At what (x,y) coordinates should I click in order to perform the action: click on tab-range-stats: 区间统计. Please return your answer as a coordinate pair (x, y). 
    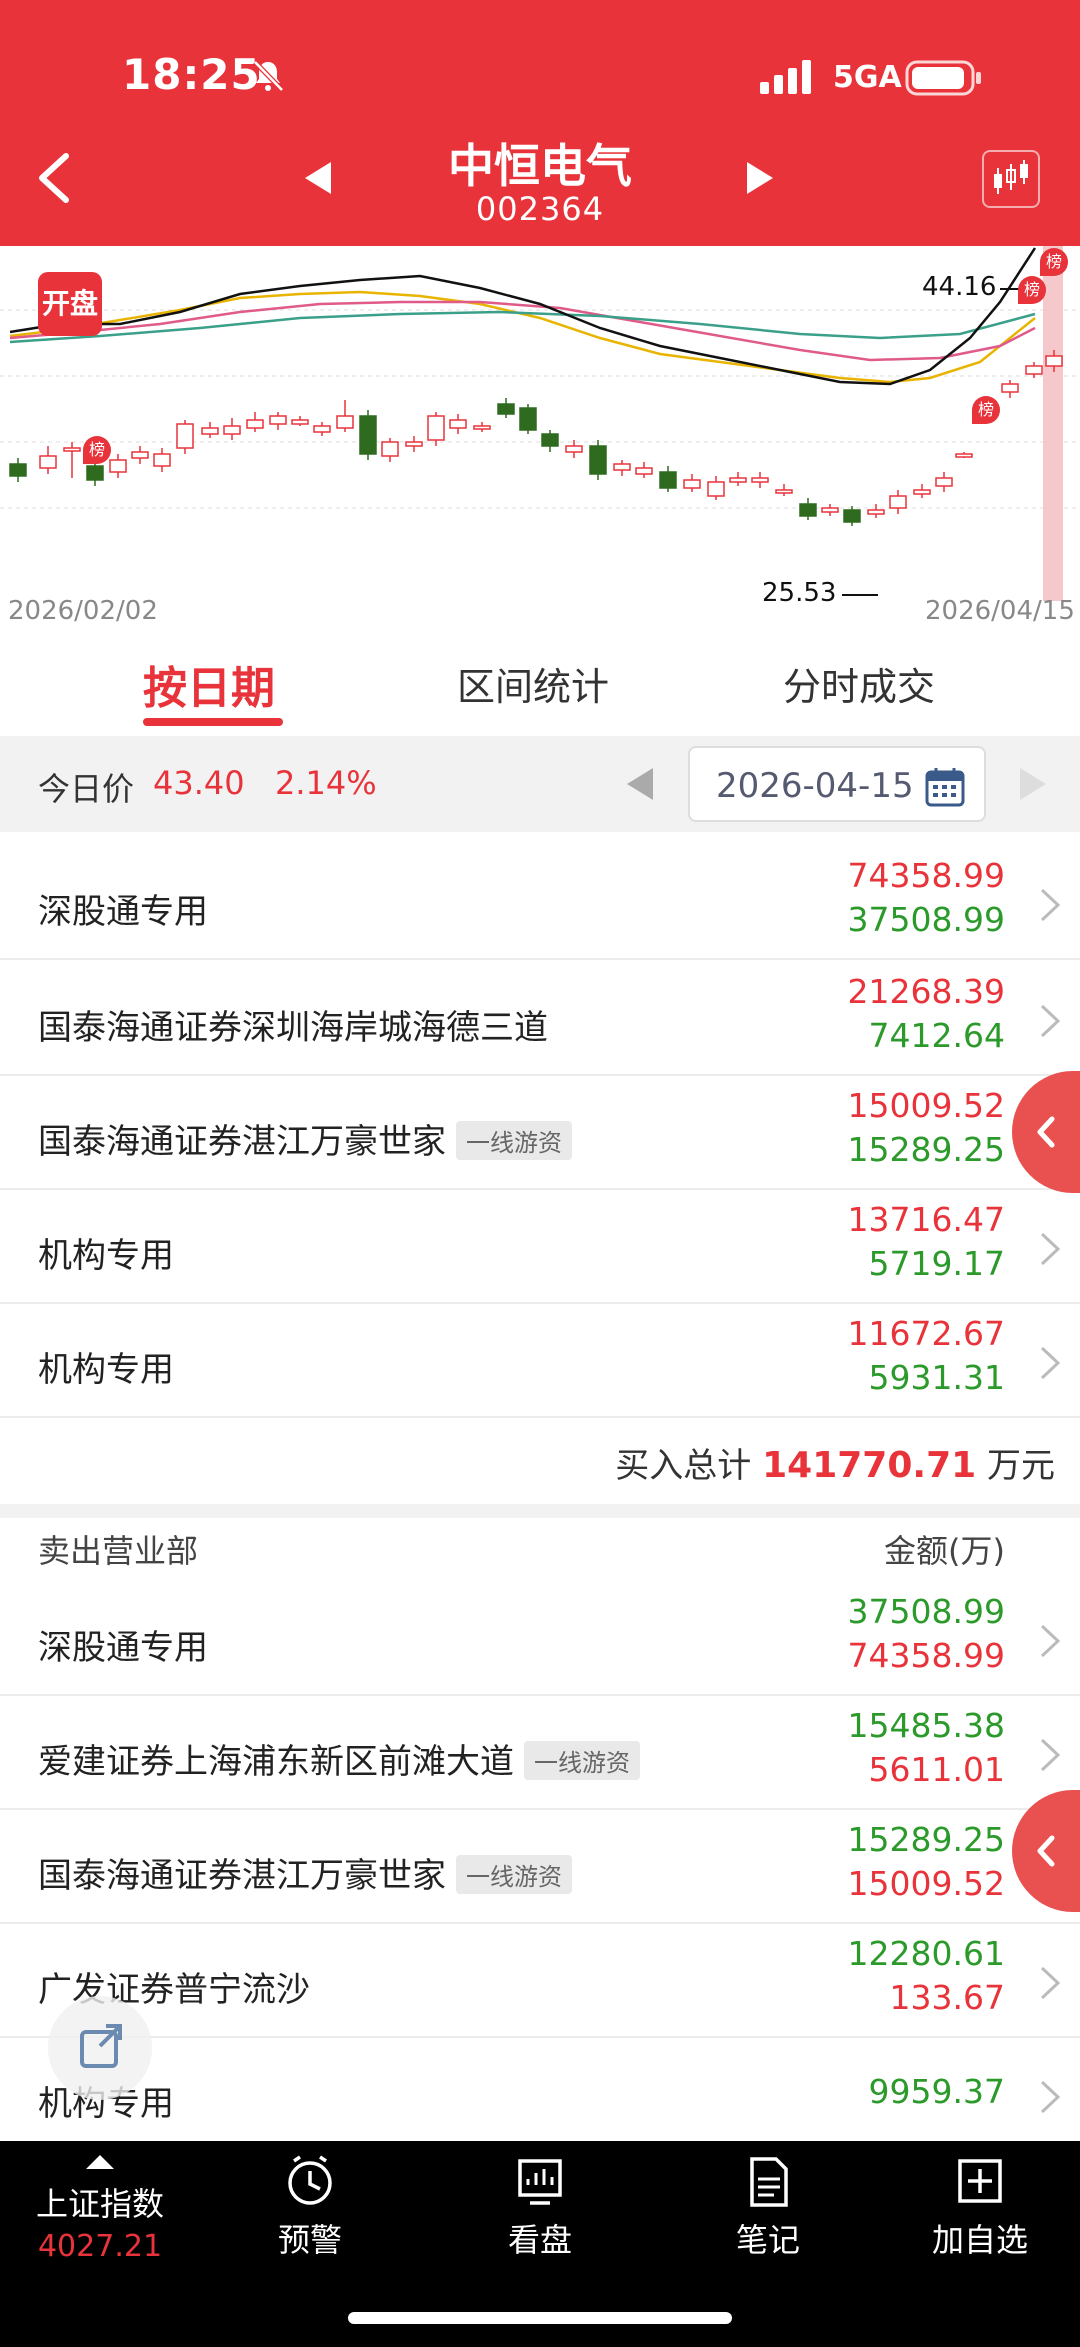
    Looking at the image, I should click on (533, 683).